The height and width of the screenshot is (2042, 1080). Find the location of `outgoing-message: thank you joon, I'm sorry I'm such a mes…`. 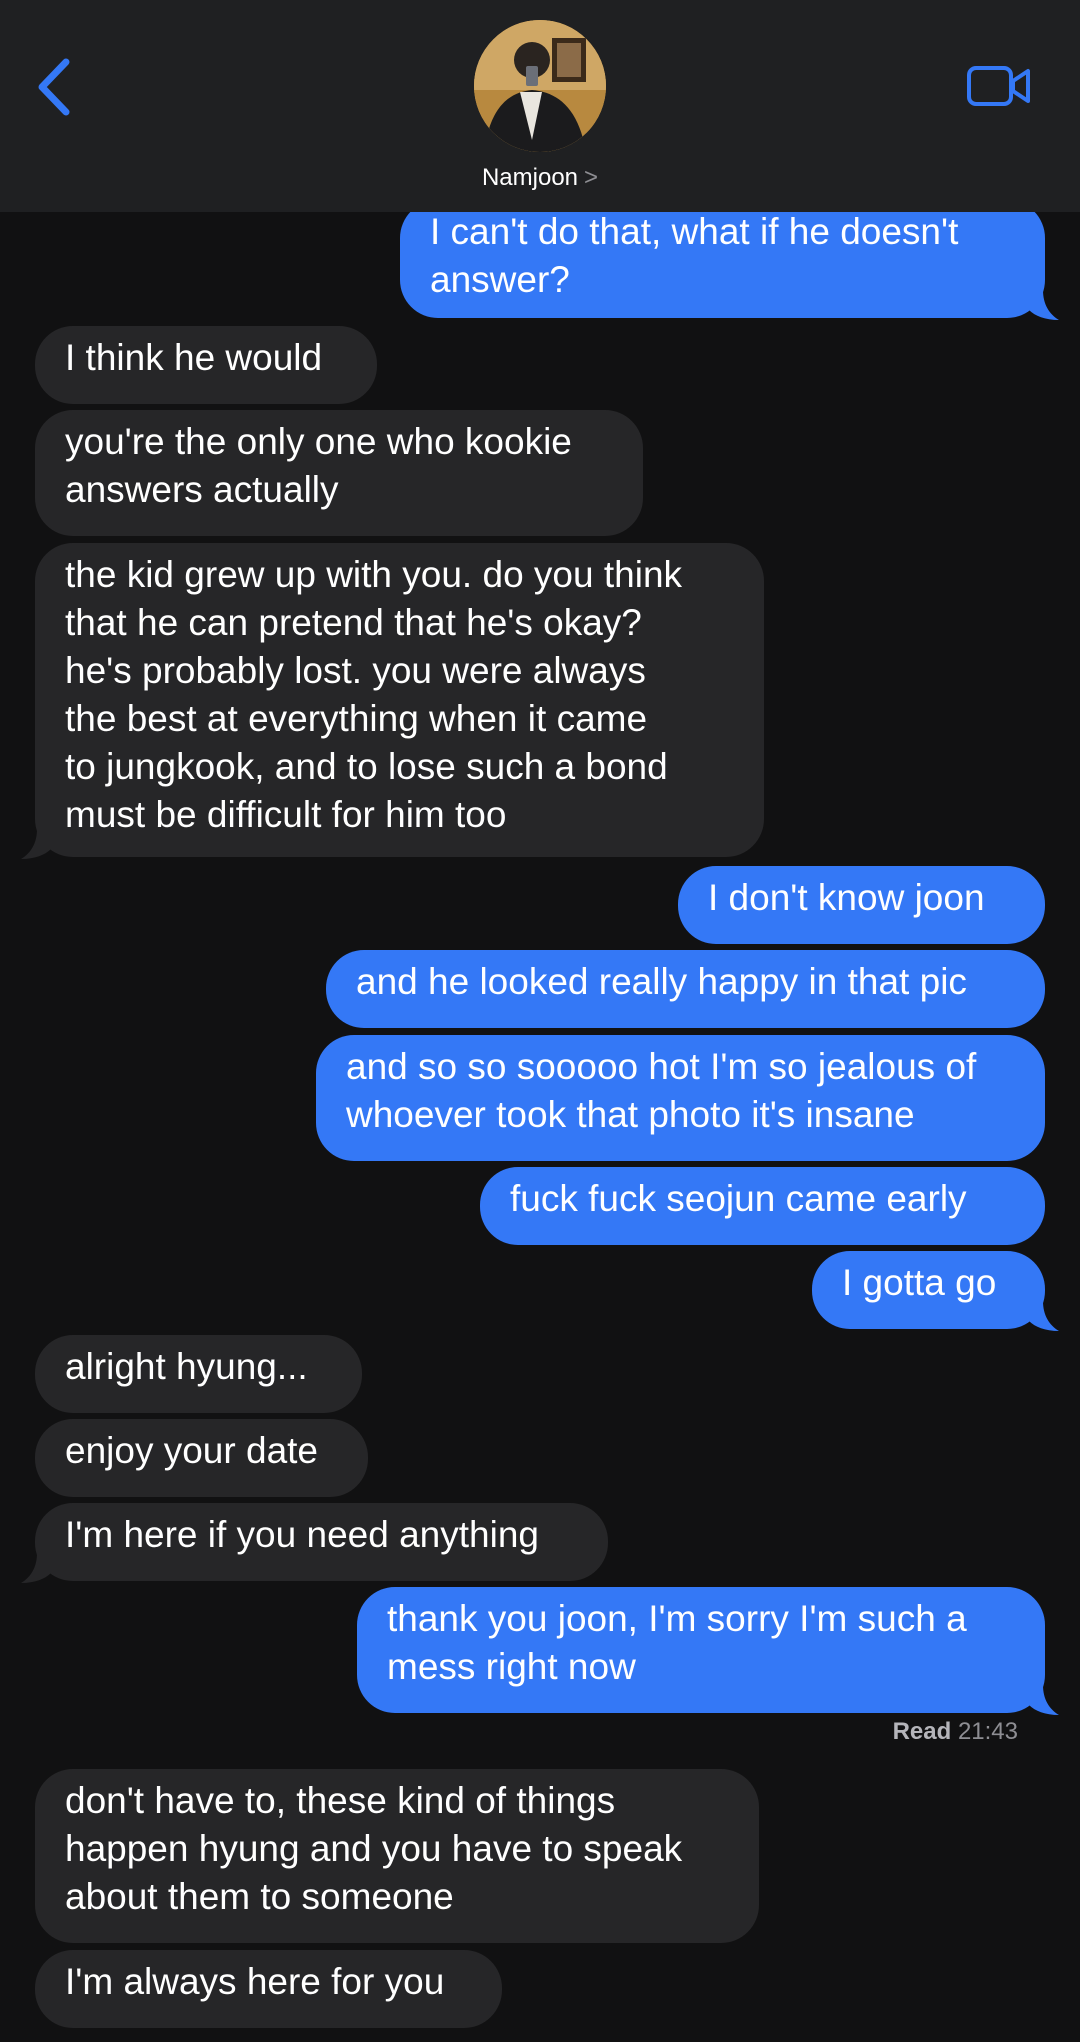

outgoing-message: thank you joon, I'm sorry I'm such a mes… is located at coordinates (701, 1650).